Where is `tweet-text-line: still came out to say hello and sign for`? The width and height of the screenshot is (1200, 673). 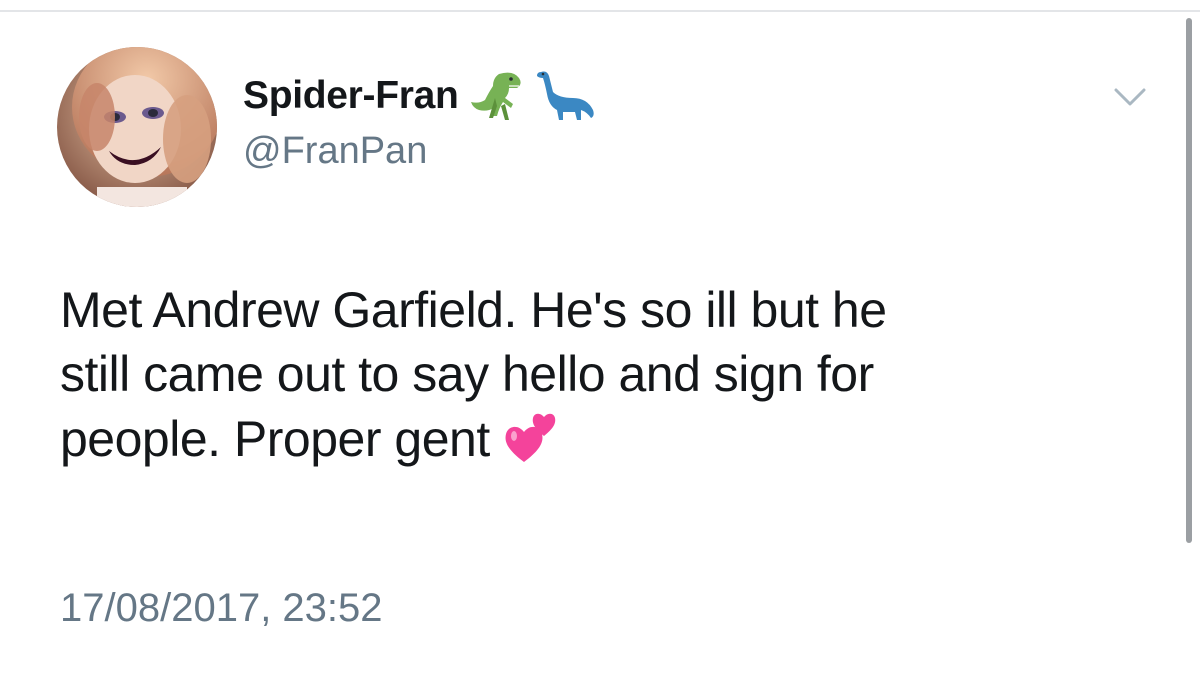 tweet-text-line: still came out to say hello and sign for is located at coordinates (467, 374).